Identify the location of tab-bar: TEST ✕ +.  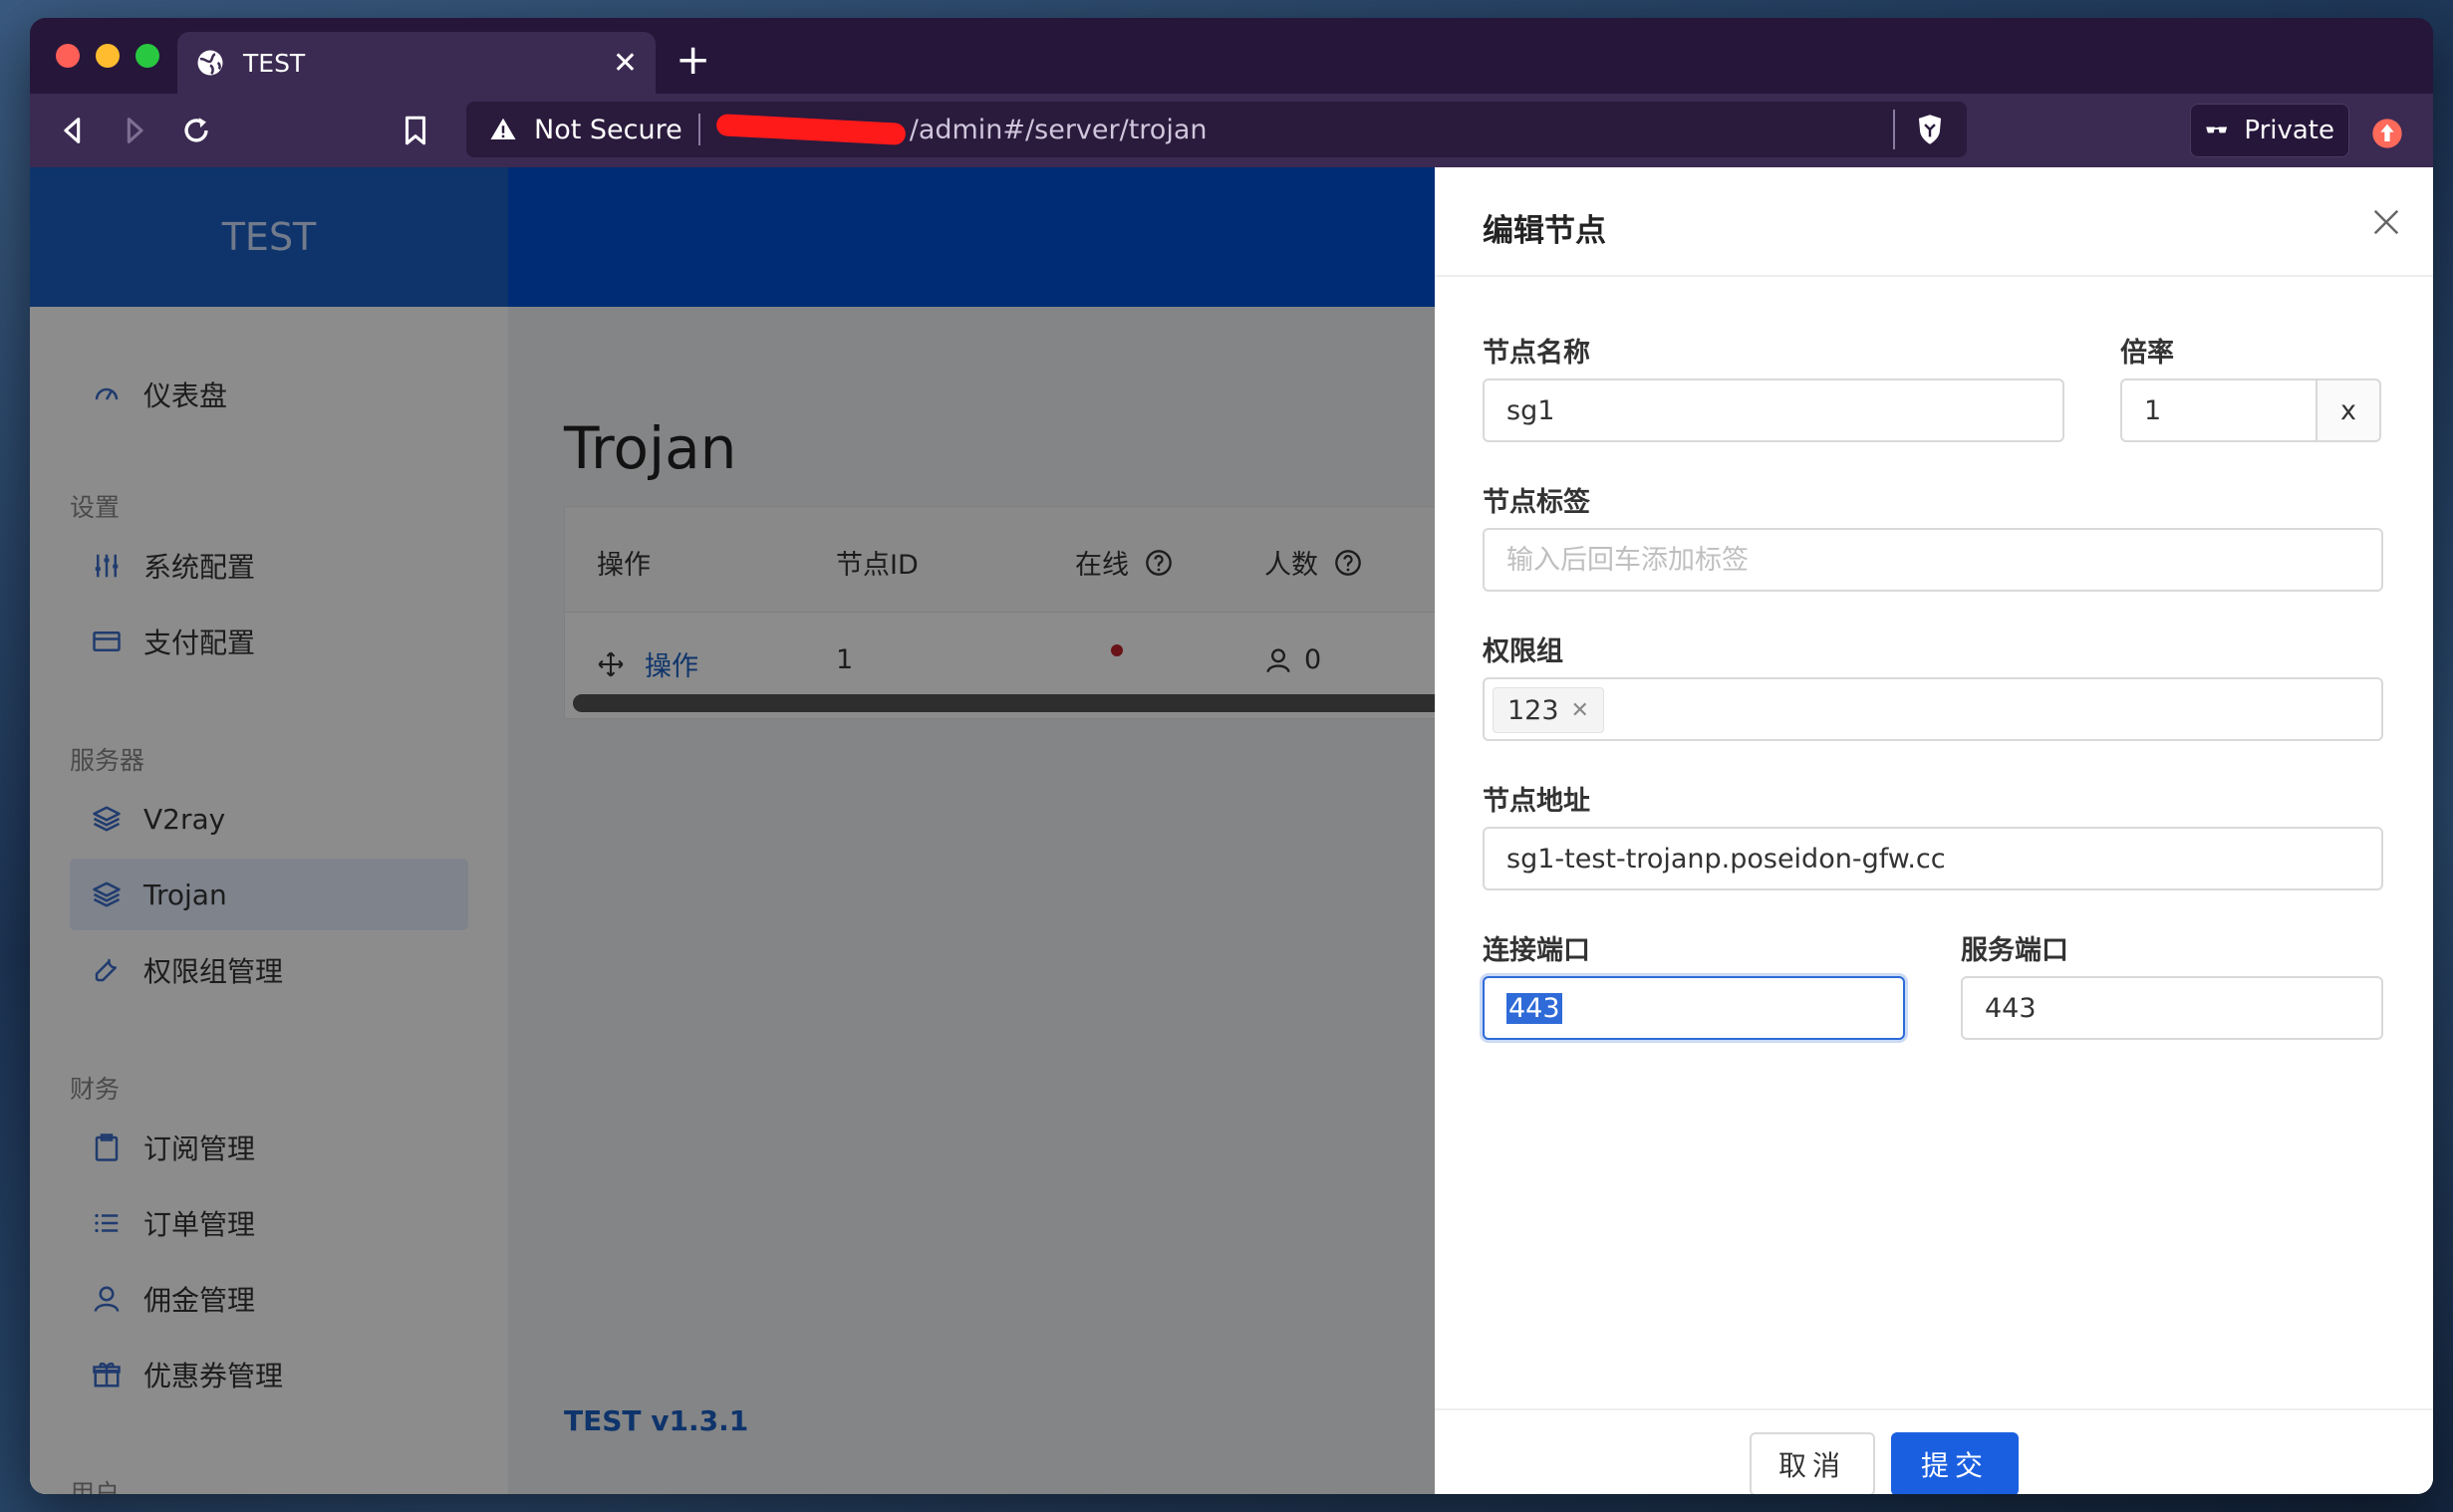
(1232, 56).